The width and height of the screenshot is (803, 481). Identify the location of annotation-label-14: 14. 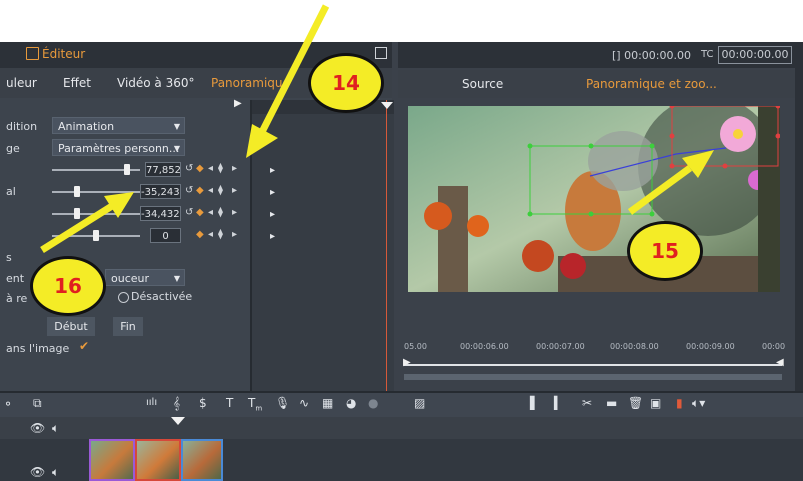
(346, 83).